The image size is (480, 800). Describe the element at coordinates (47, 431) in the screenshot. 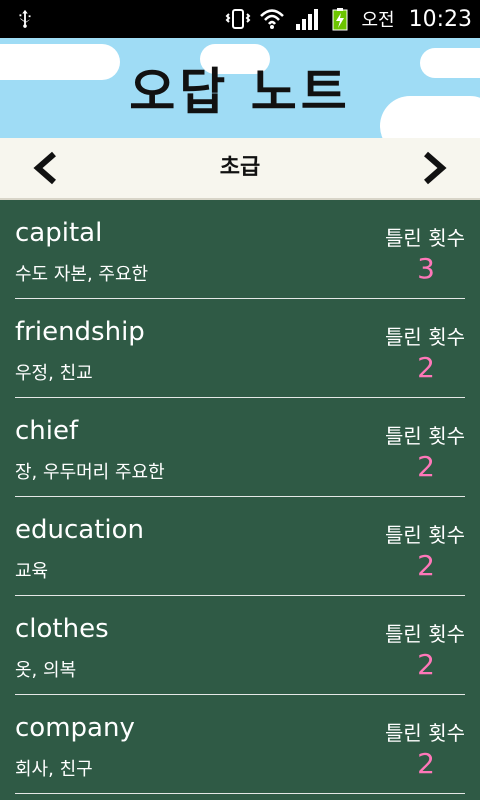

I see `word-text: chief` at that location.